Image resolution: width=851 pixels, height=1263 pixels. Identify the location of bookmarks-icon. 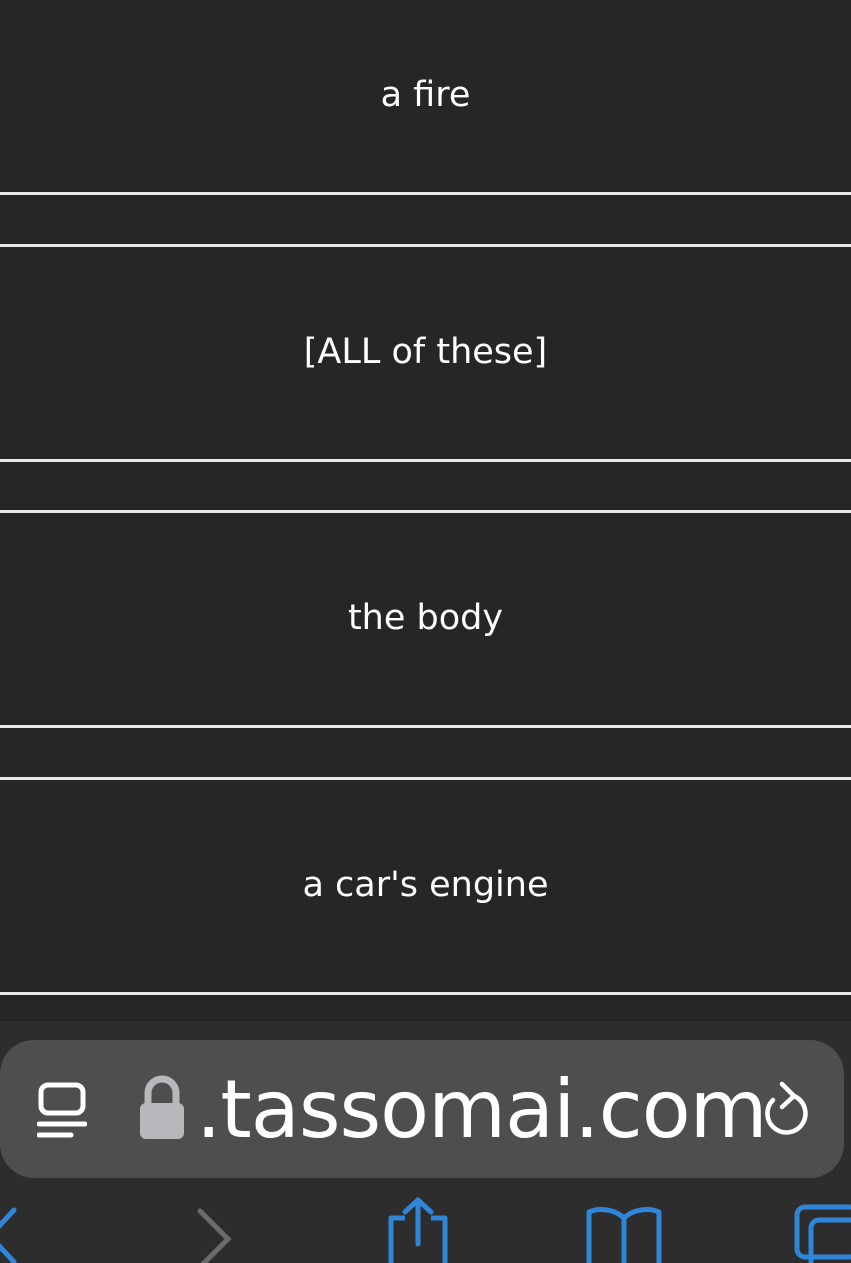
(624, 1233).